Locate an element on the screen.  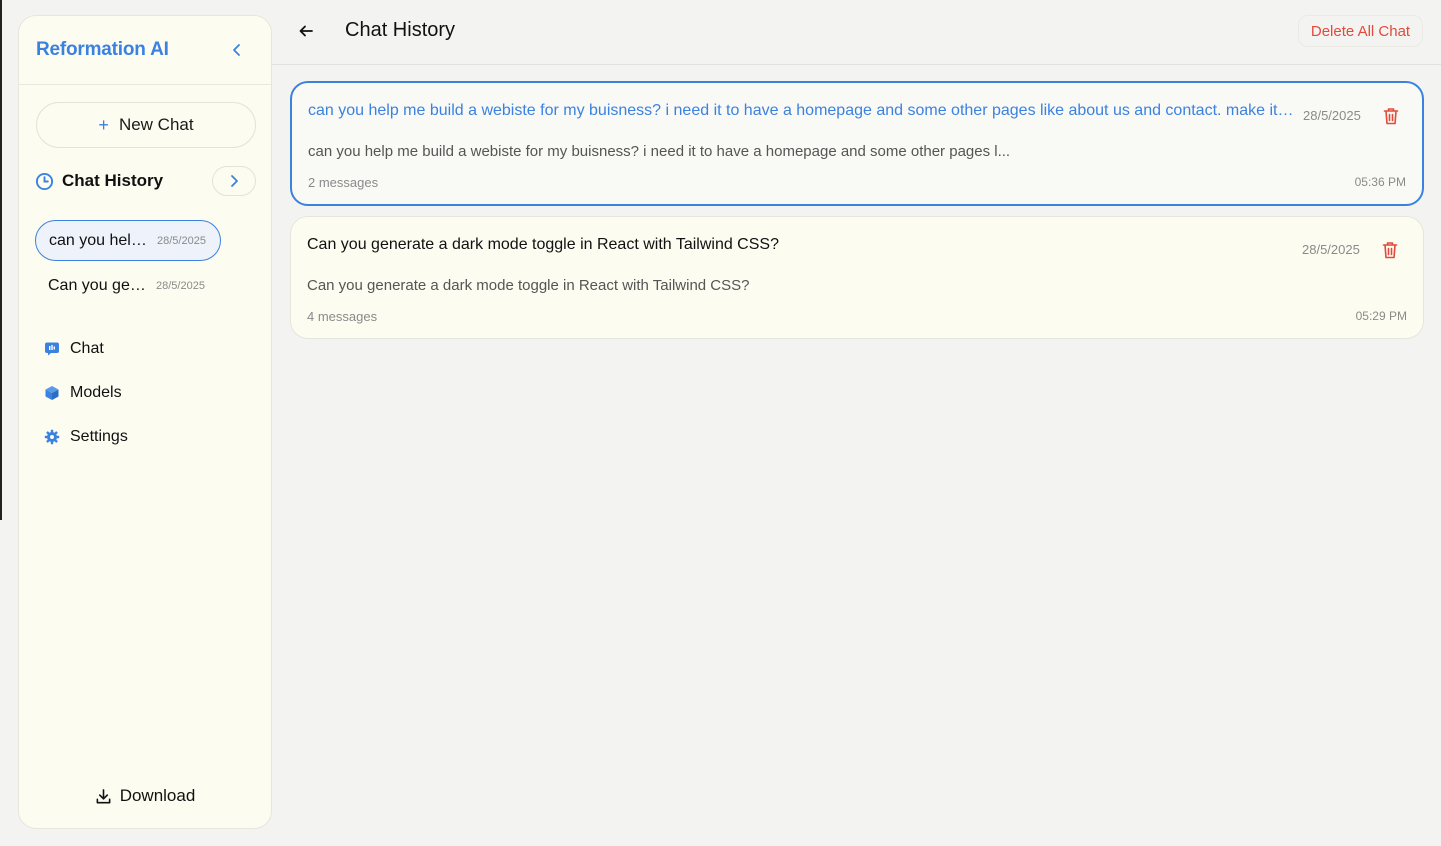
download-icon is located at coordinates (103, 795).